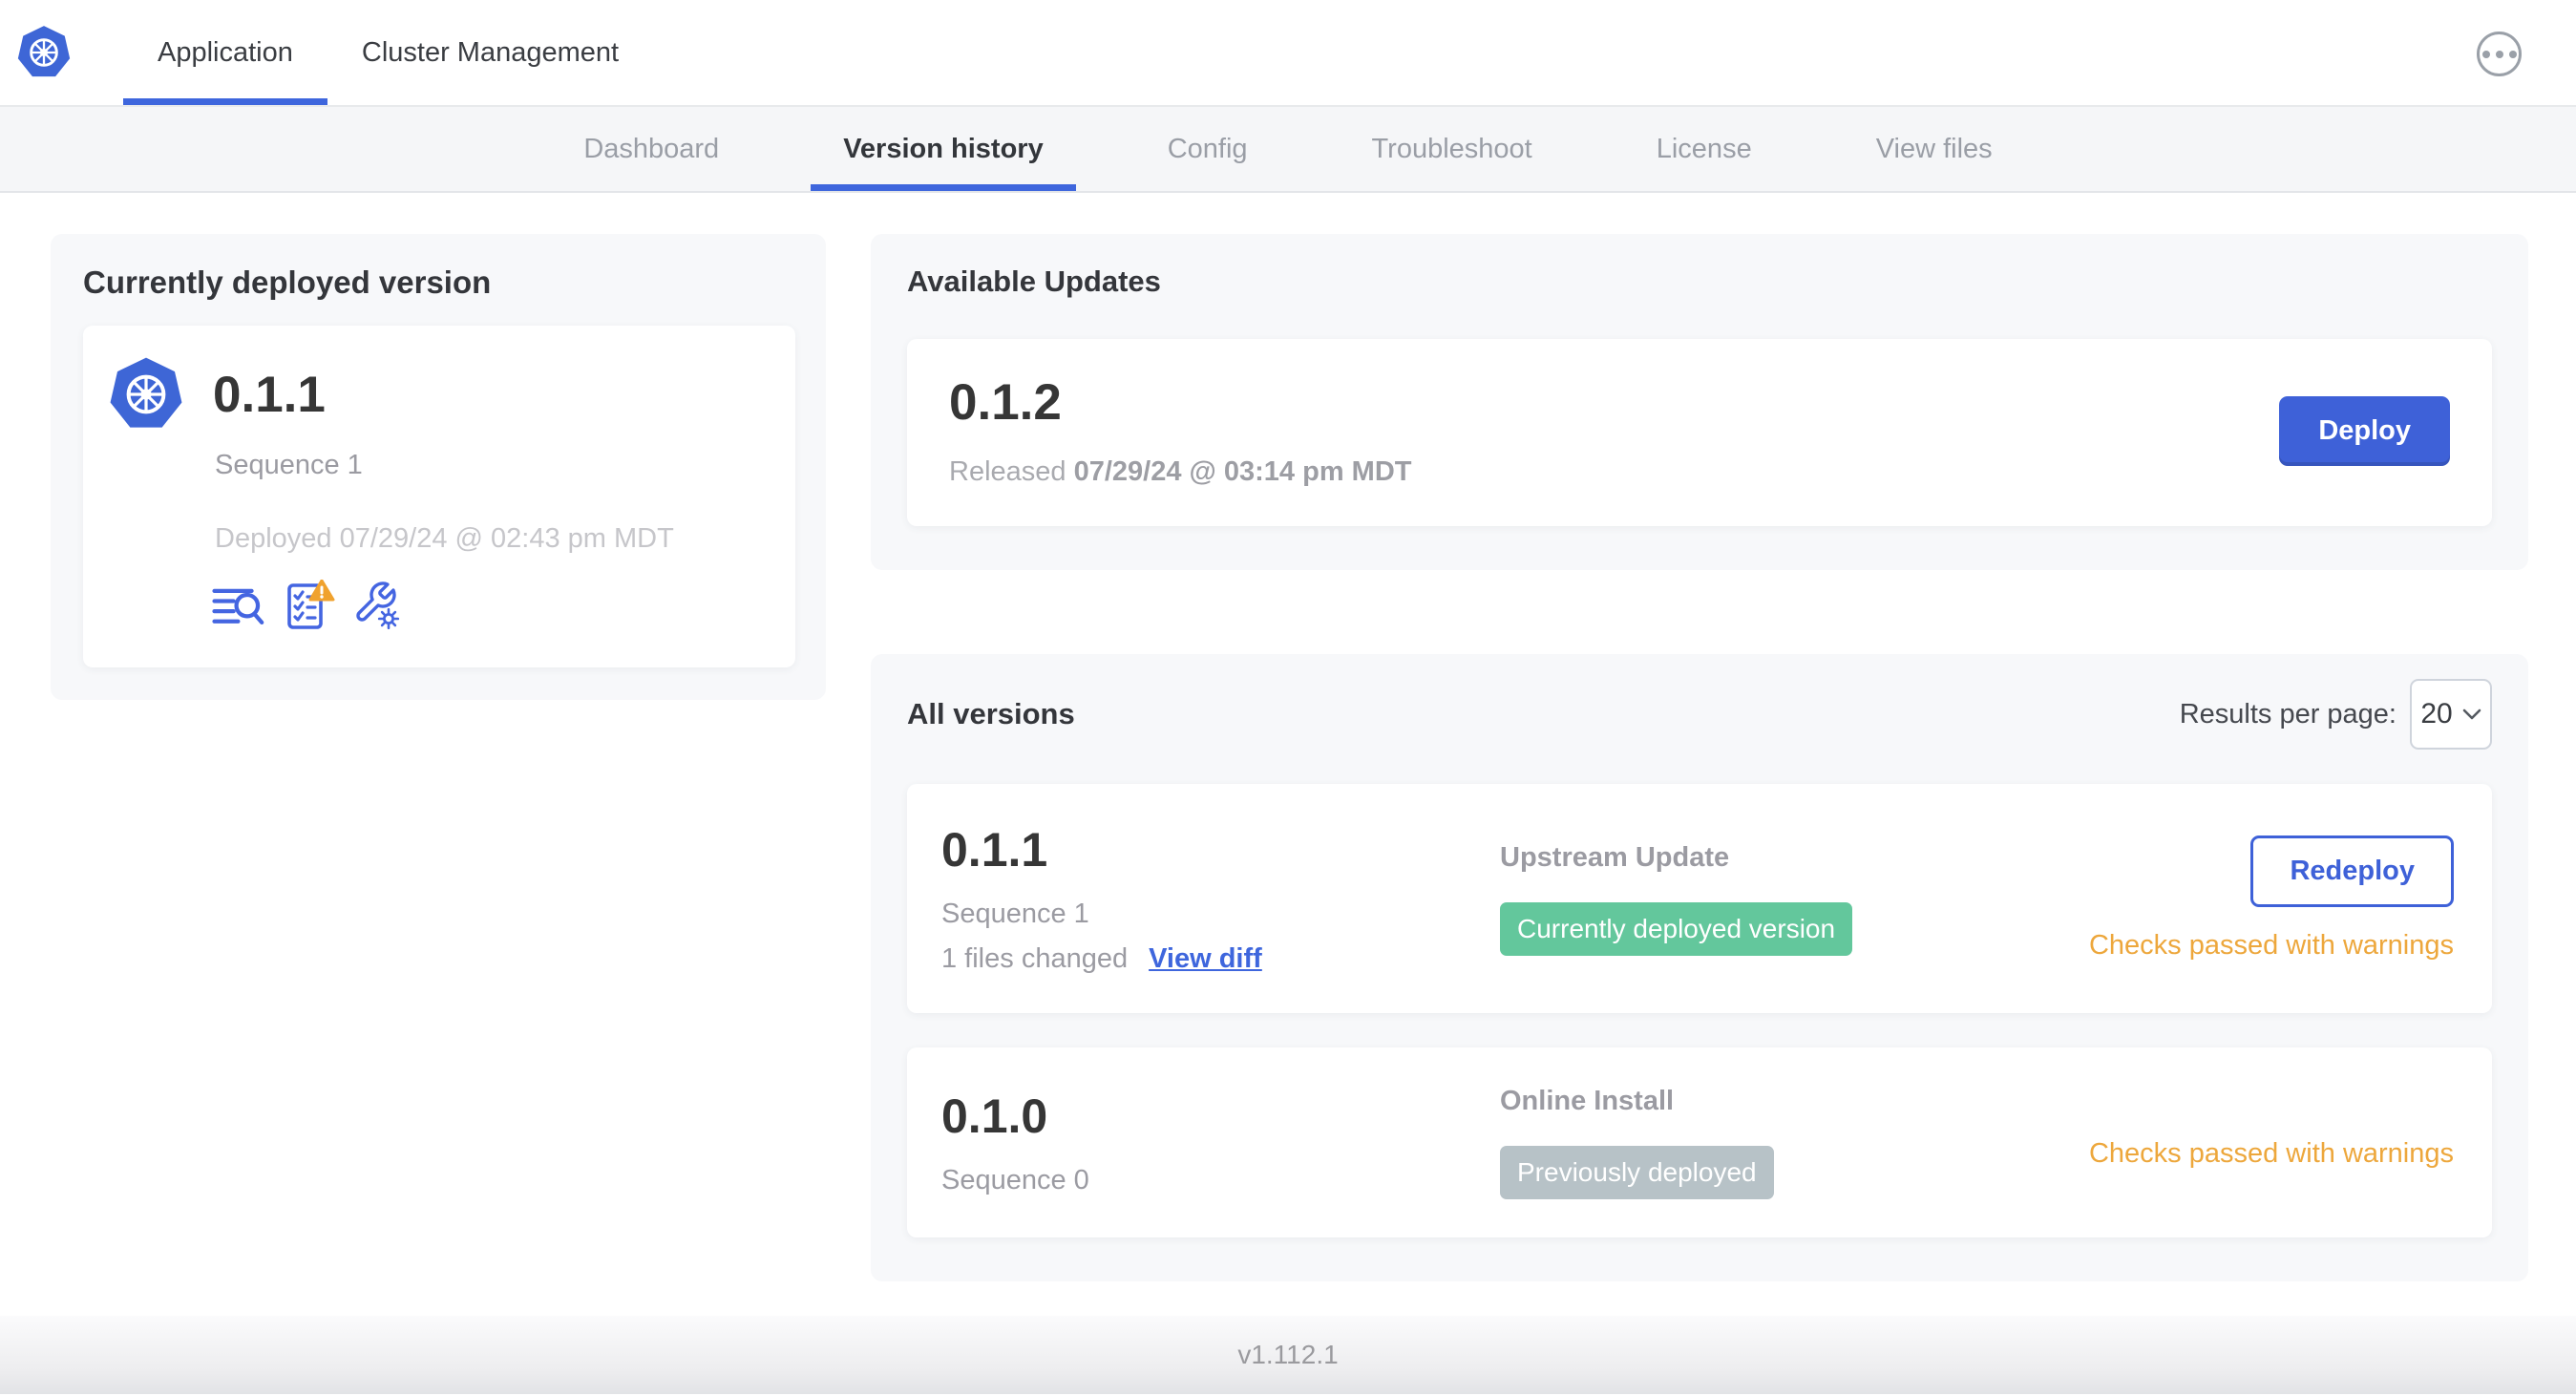 This screenshot has width=2576, height=1396. What do you see at coordinates (287, 282) in the screenshot?
I see `currently-deployed-title: Currently deployed version` at bounding box center [287, 282].